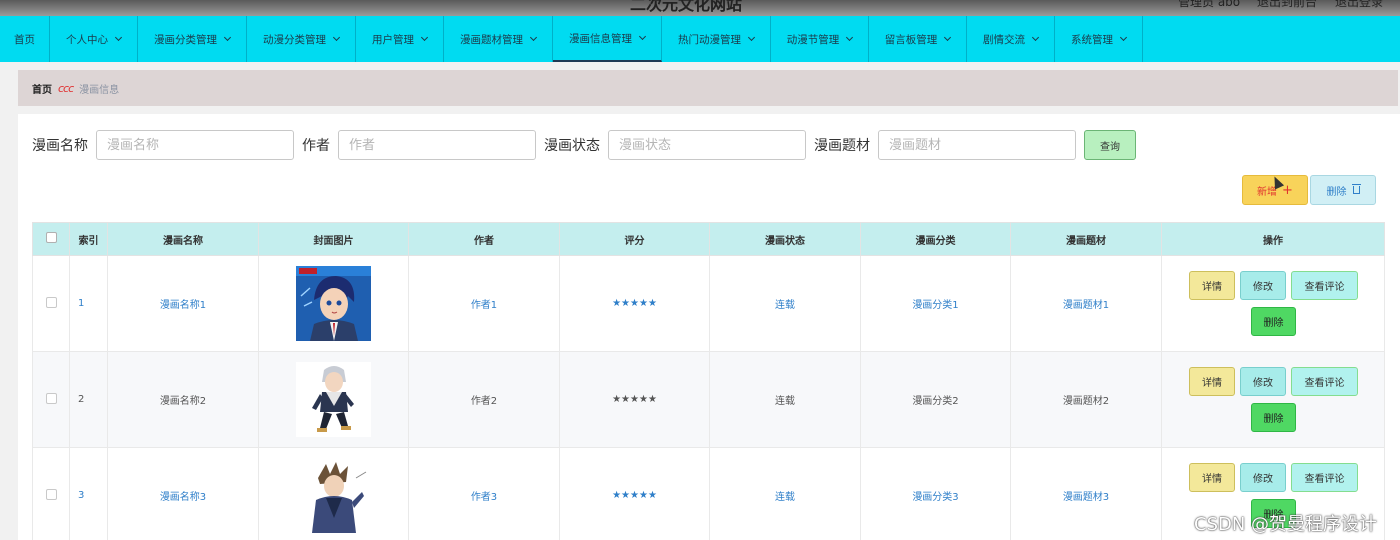 This screenshot has width=1400, height=540. What do you see at coordinates (60, 146) in the screenshot?
I see `name-label: 漫画名称` at bounding box center [60, 146].